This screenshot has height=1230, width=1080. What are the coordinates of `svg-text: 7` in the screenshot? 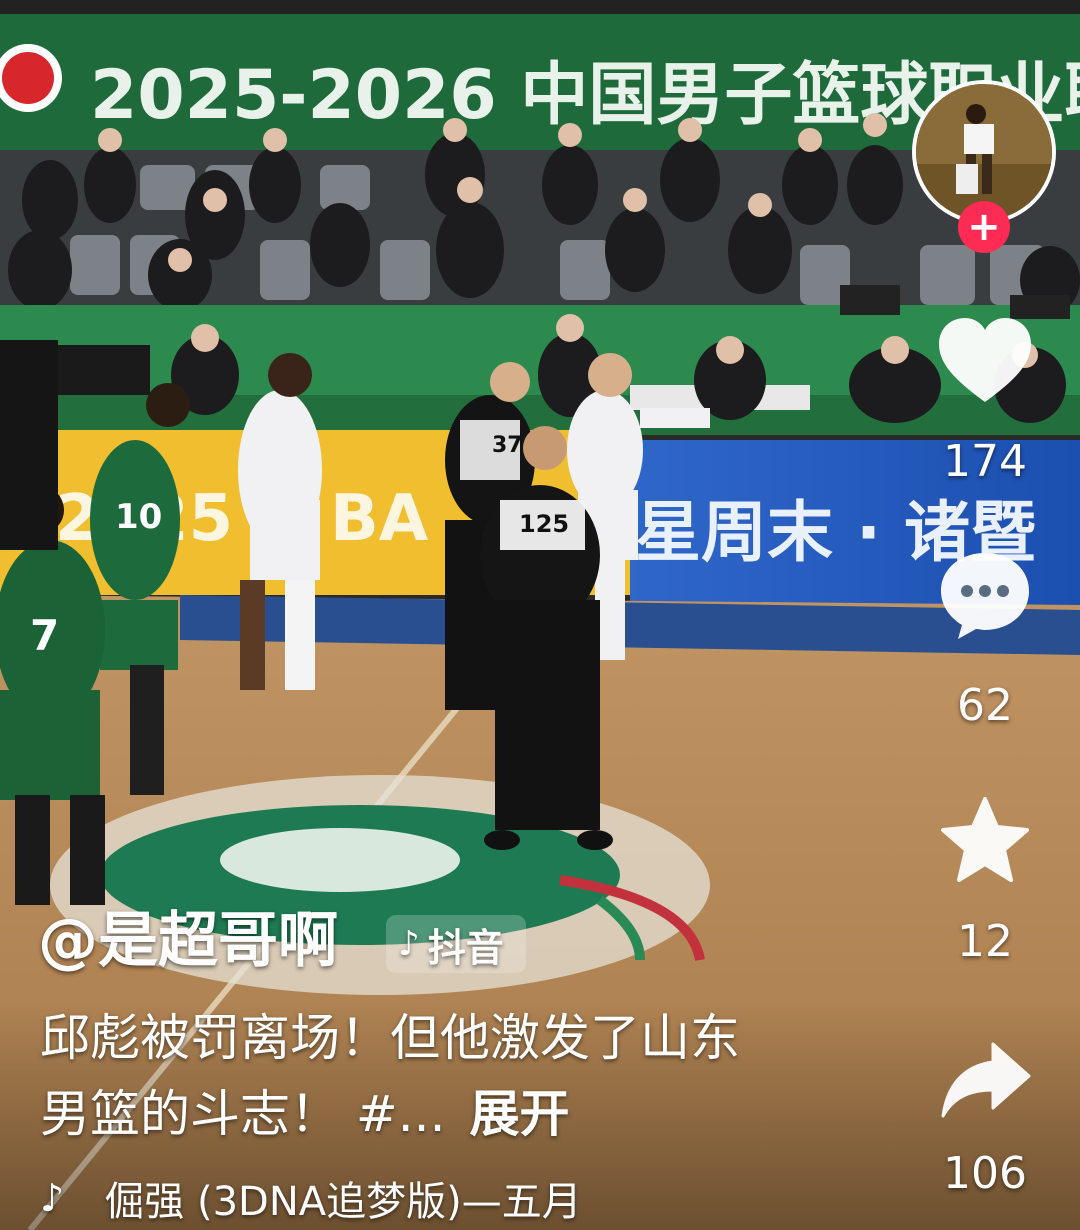 It's located at (44, 635).